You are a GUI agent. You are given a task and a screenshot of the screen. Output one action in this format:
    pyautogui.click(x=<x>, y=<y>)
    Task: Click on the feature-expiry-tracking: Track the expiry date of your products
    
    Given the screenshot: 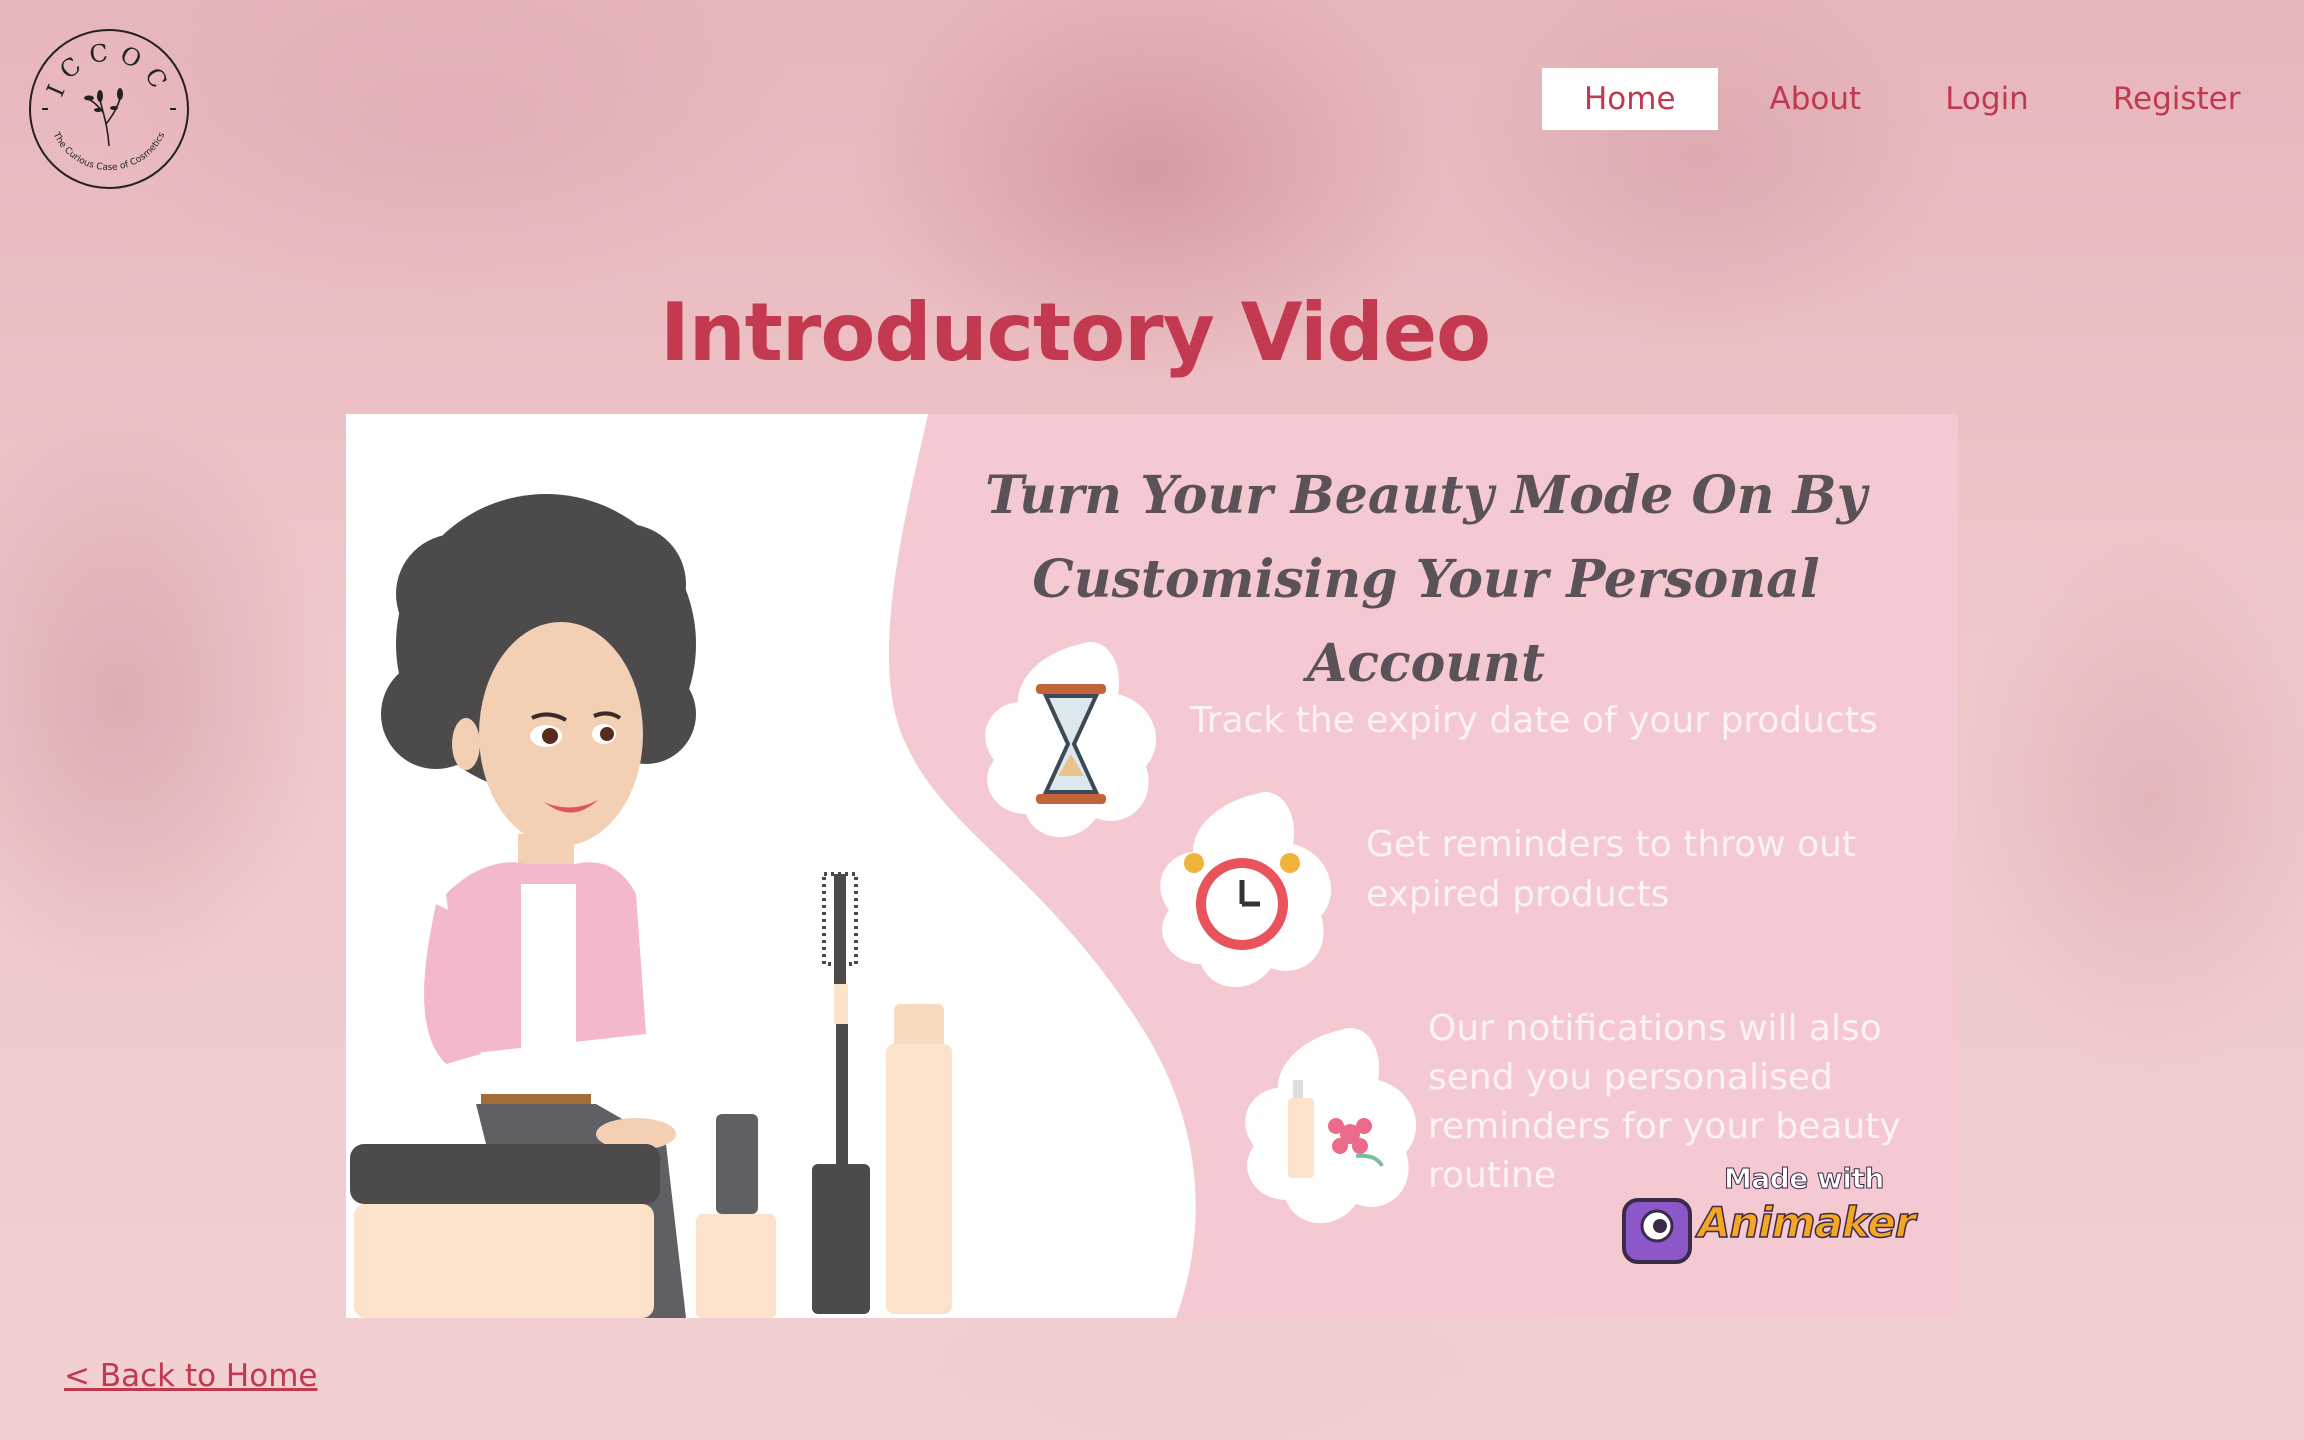 What is the action you would take?
    pyautogui.click(x=1534, y=720)
    